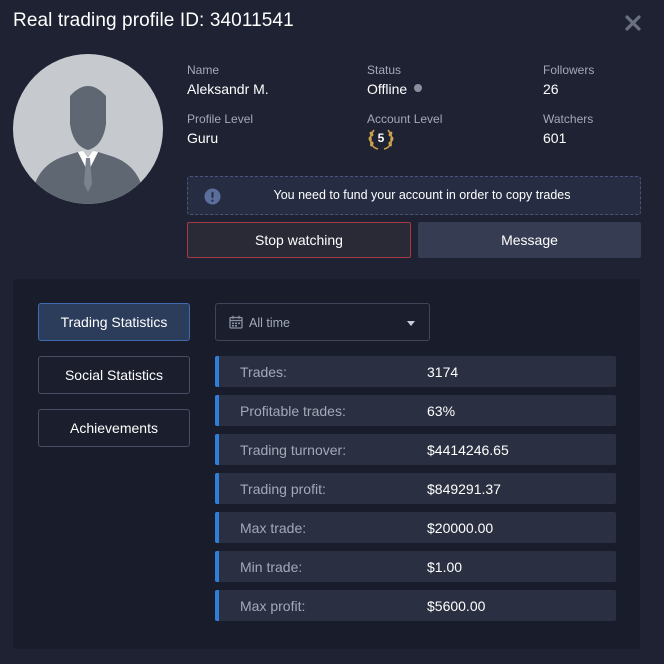 The image size is (664, 664). Describe the element at coordinates (384, 70) in the screenshot. I see `status-label: Status` at that location.